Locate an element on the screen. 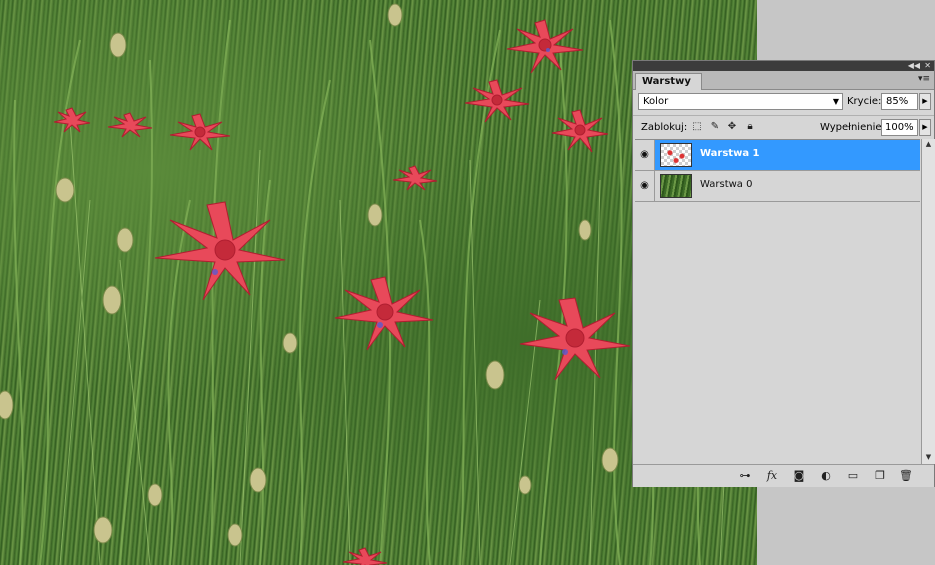  panel-title-bar: ◀◀ ✕ is located at coordinates (783, 66).